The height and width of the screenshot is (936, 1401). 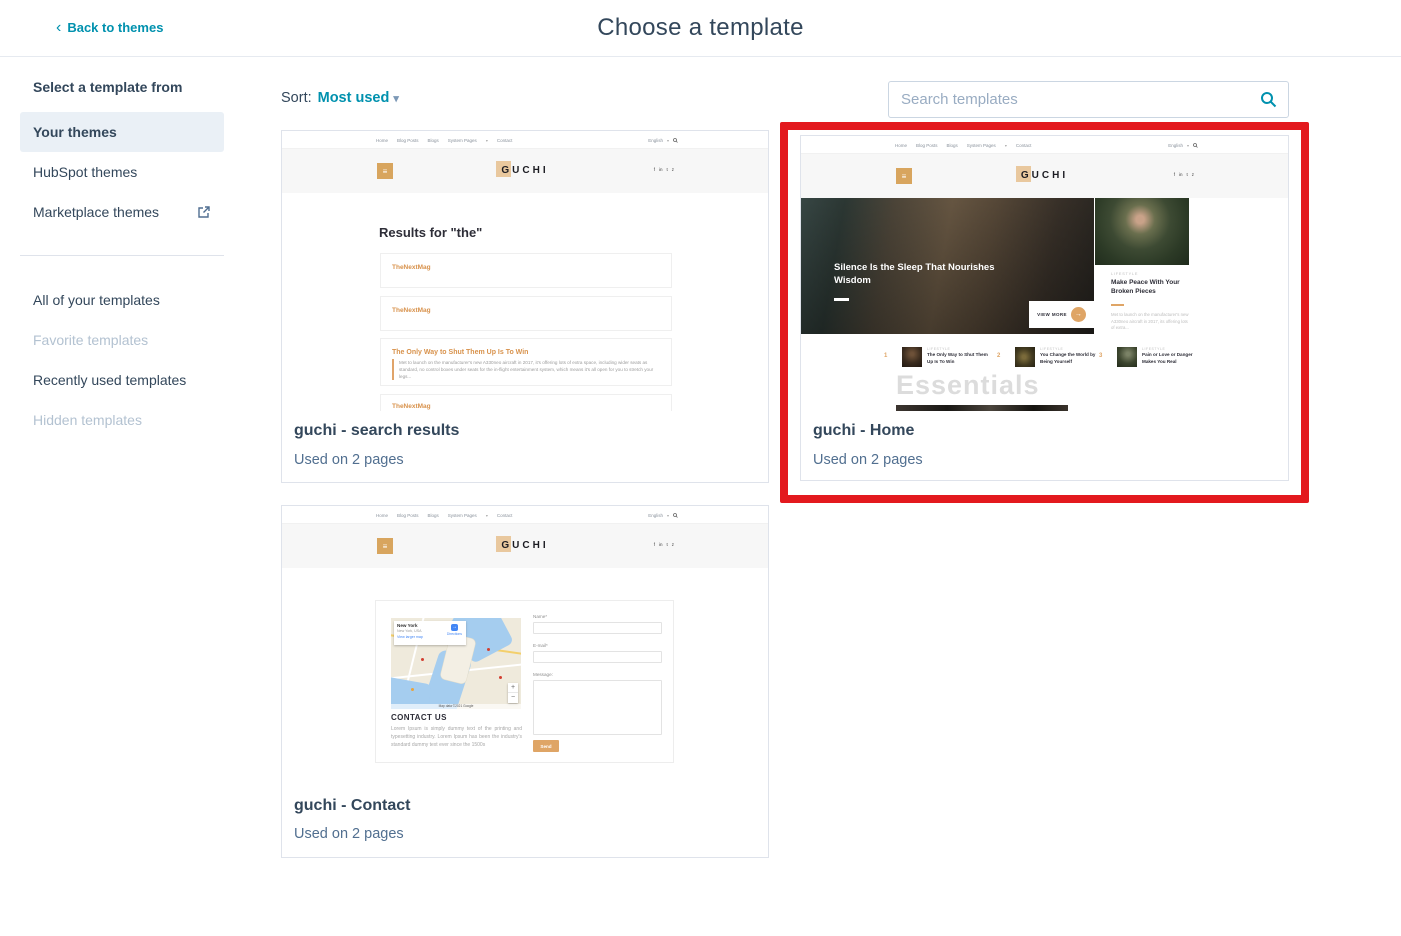 What do you see at coordinates (352, 805) in the screenshot?
I see `template-title: guchi - Contact` at bounding box center [352, 805].